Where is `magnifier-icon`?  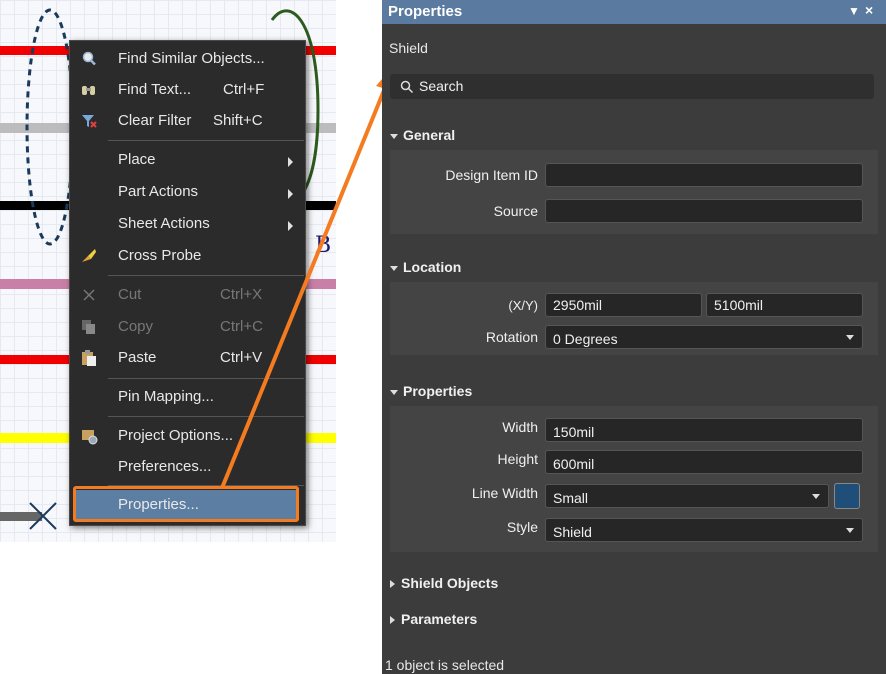 magnifier-icon is located at coordinates (89, 58).